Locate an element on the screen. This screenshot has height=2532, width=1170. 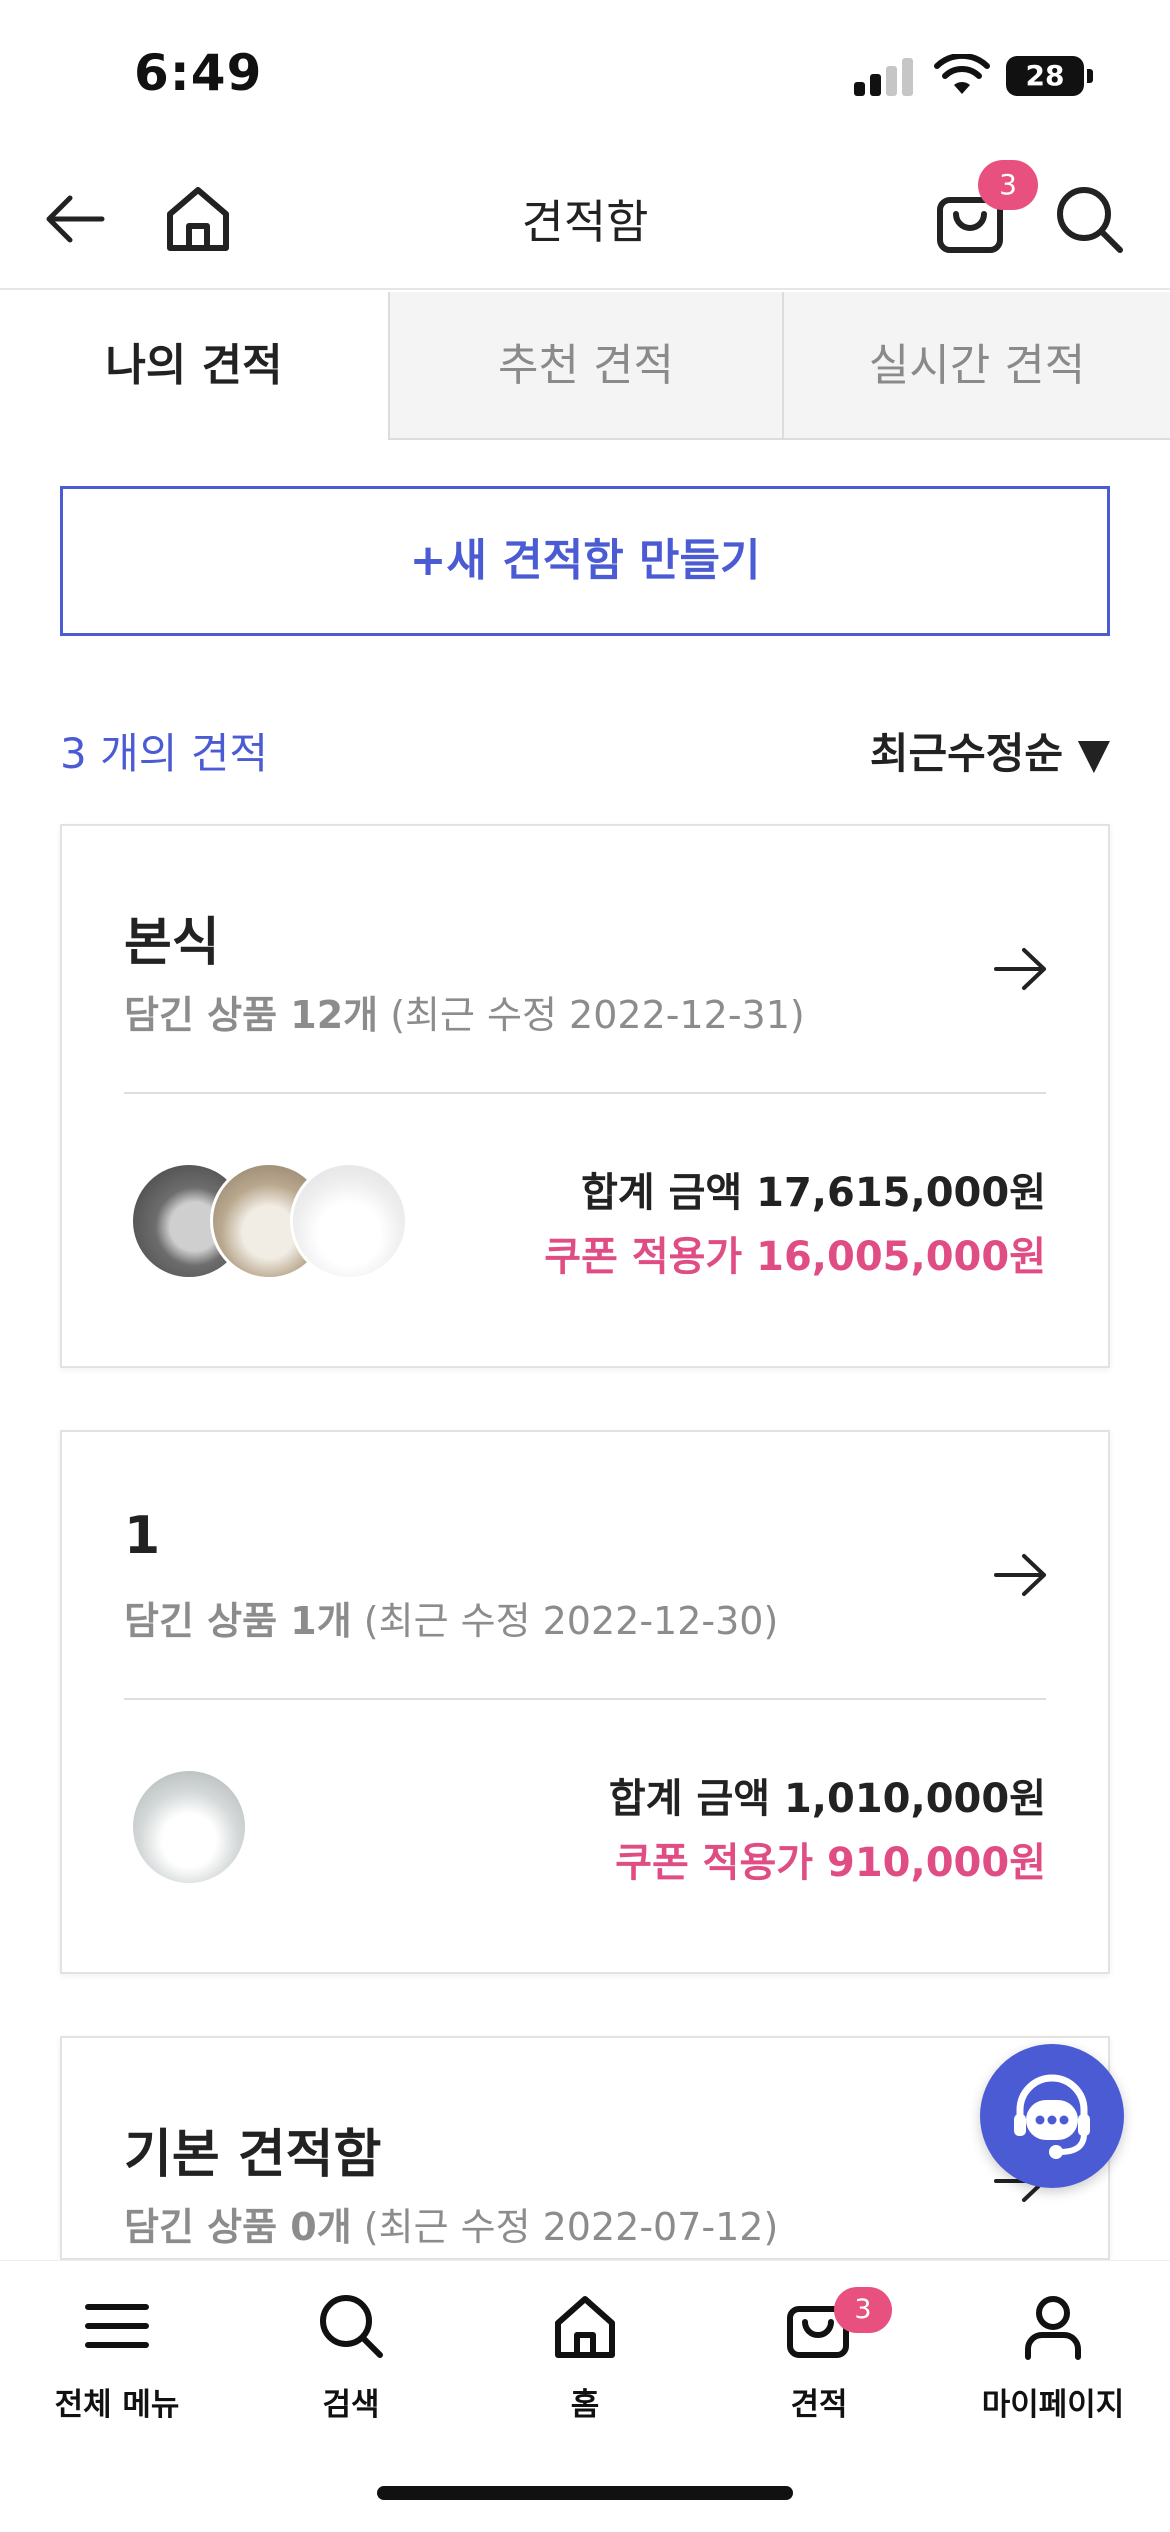
signal-icon is located at coordinates (885, 76).